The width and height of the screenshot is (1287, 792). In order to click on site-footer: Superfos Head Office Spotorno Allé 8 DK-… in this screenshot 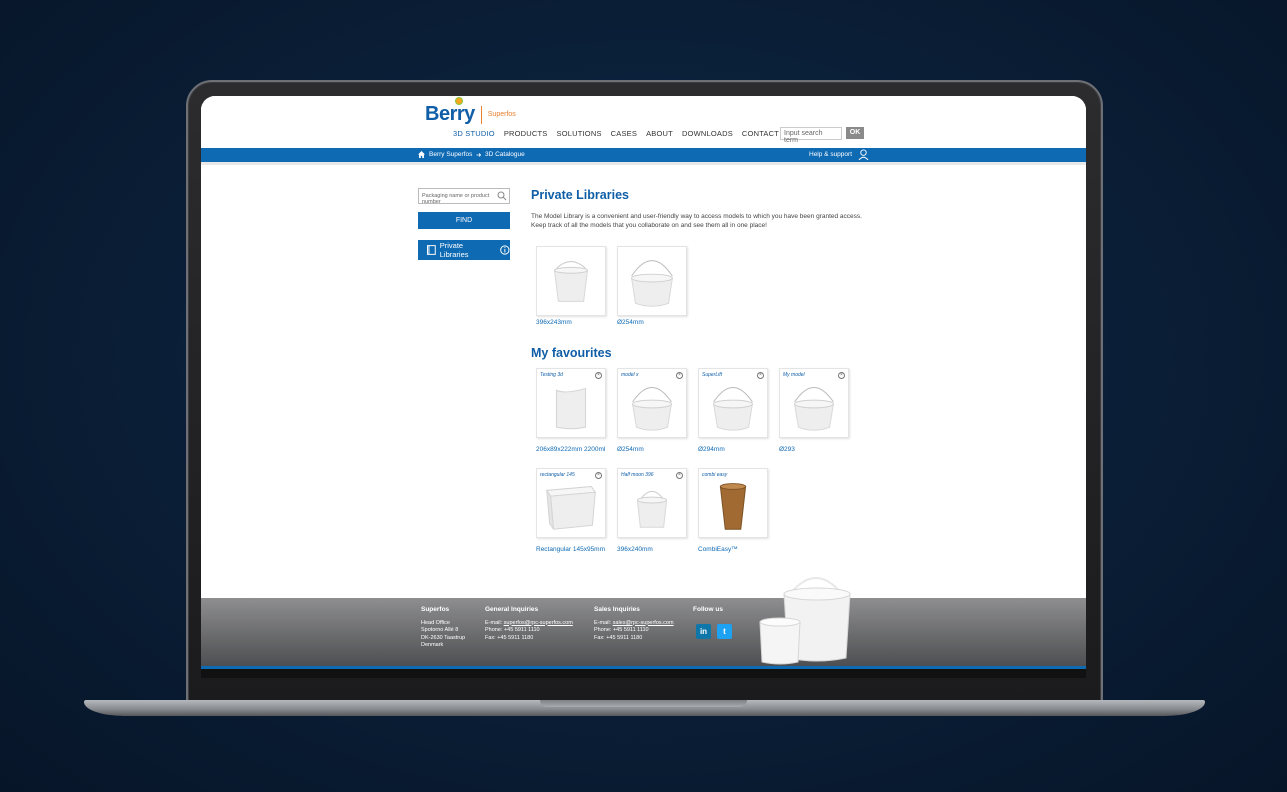, I will do `click(643, 621)`.